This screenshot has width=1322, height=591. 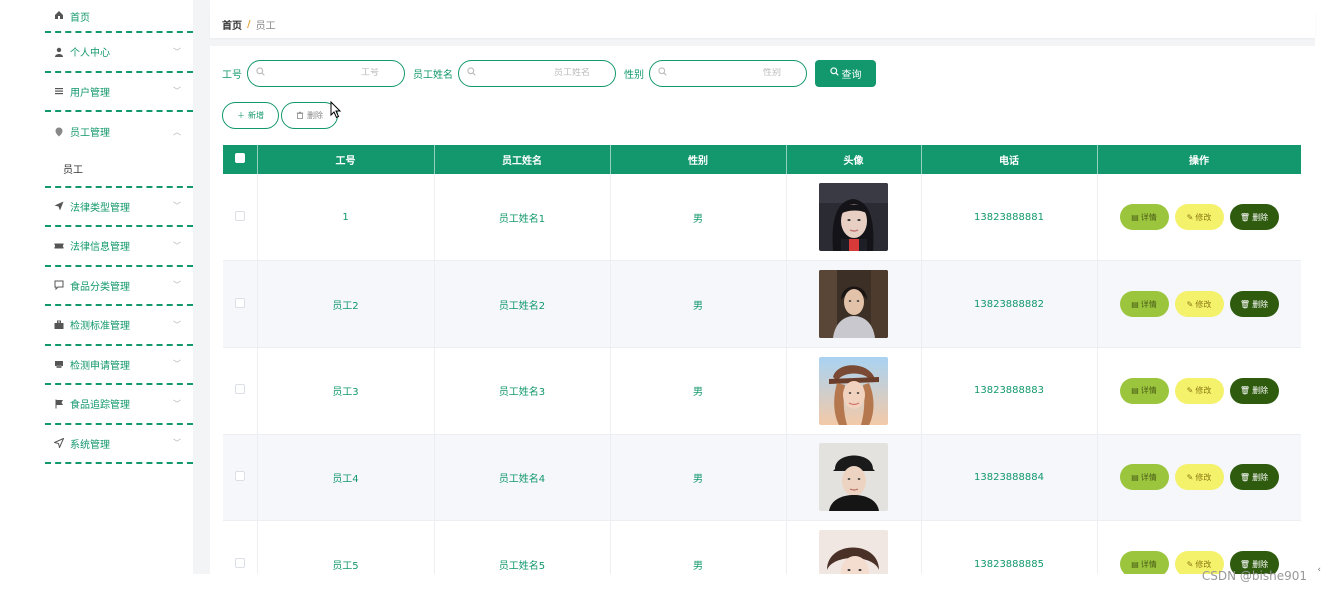 What do you see at coordinates (698, 159) in the screenshot?
I see `column-header-gender: 性别` at bounding box center [698, 159].